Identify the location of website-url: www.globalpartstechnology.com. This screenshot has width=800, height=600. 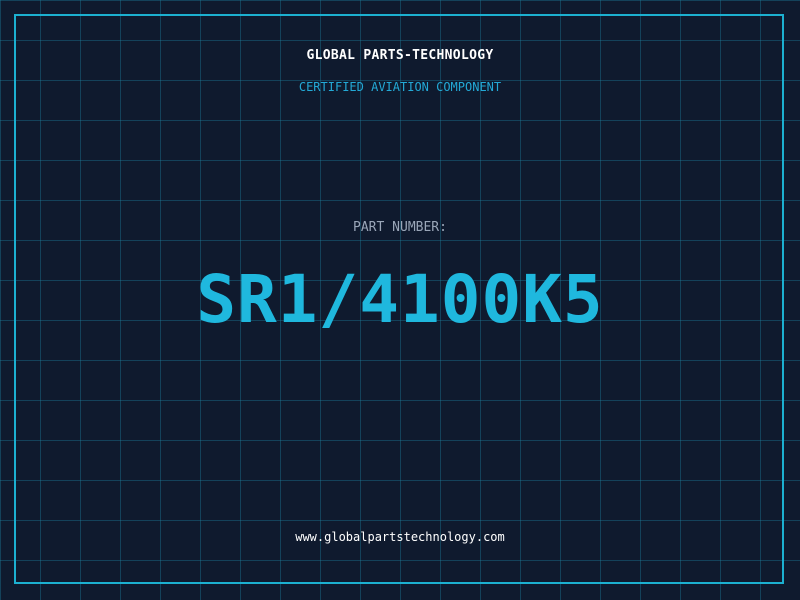
(400, 537).